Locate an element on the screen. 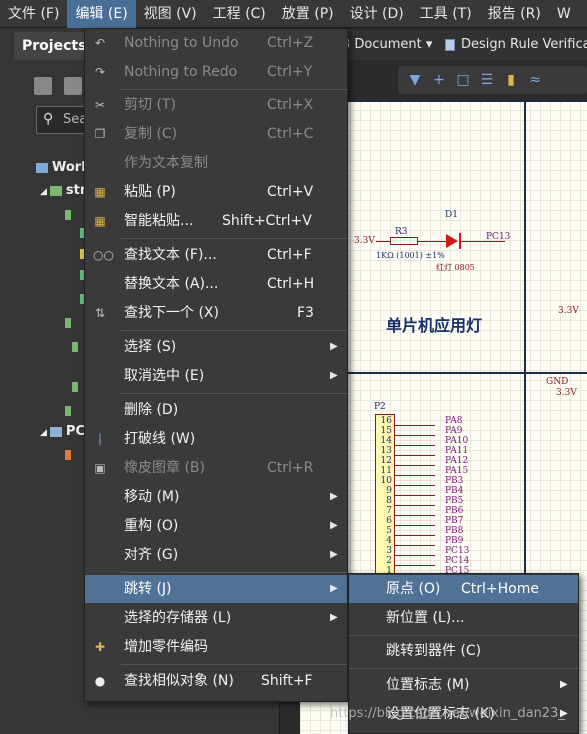  binoculars-icon: ○○ is located at coordinates (103, 255).